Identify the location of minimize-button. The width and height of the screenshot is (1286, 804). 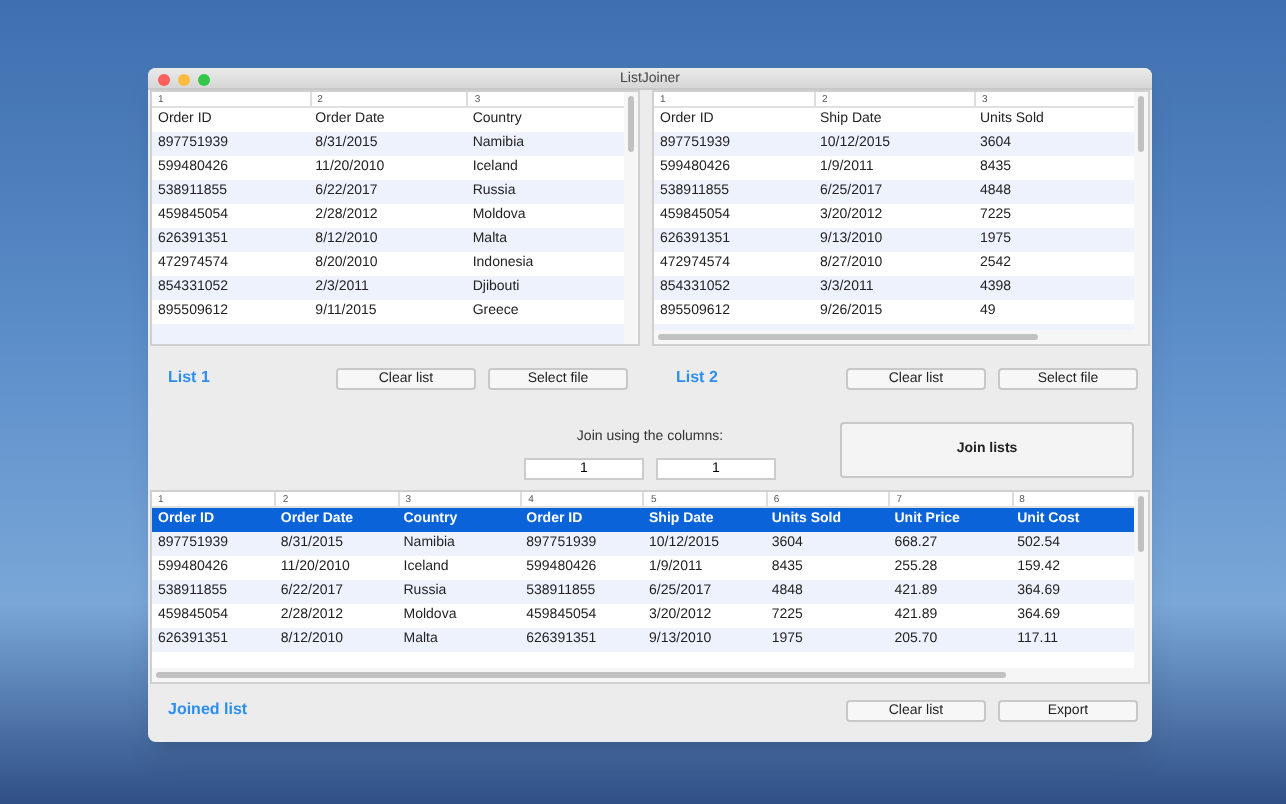
(184, 80).